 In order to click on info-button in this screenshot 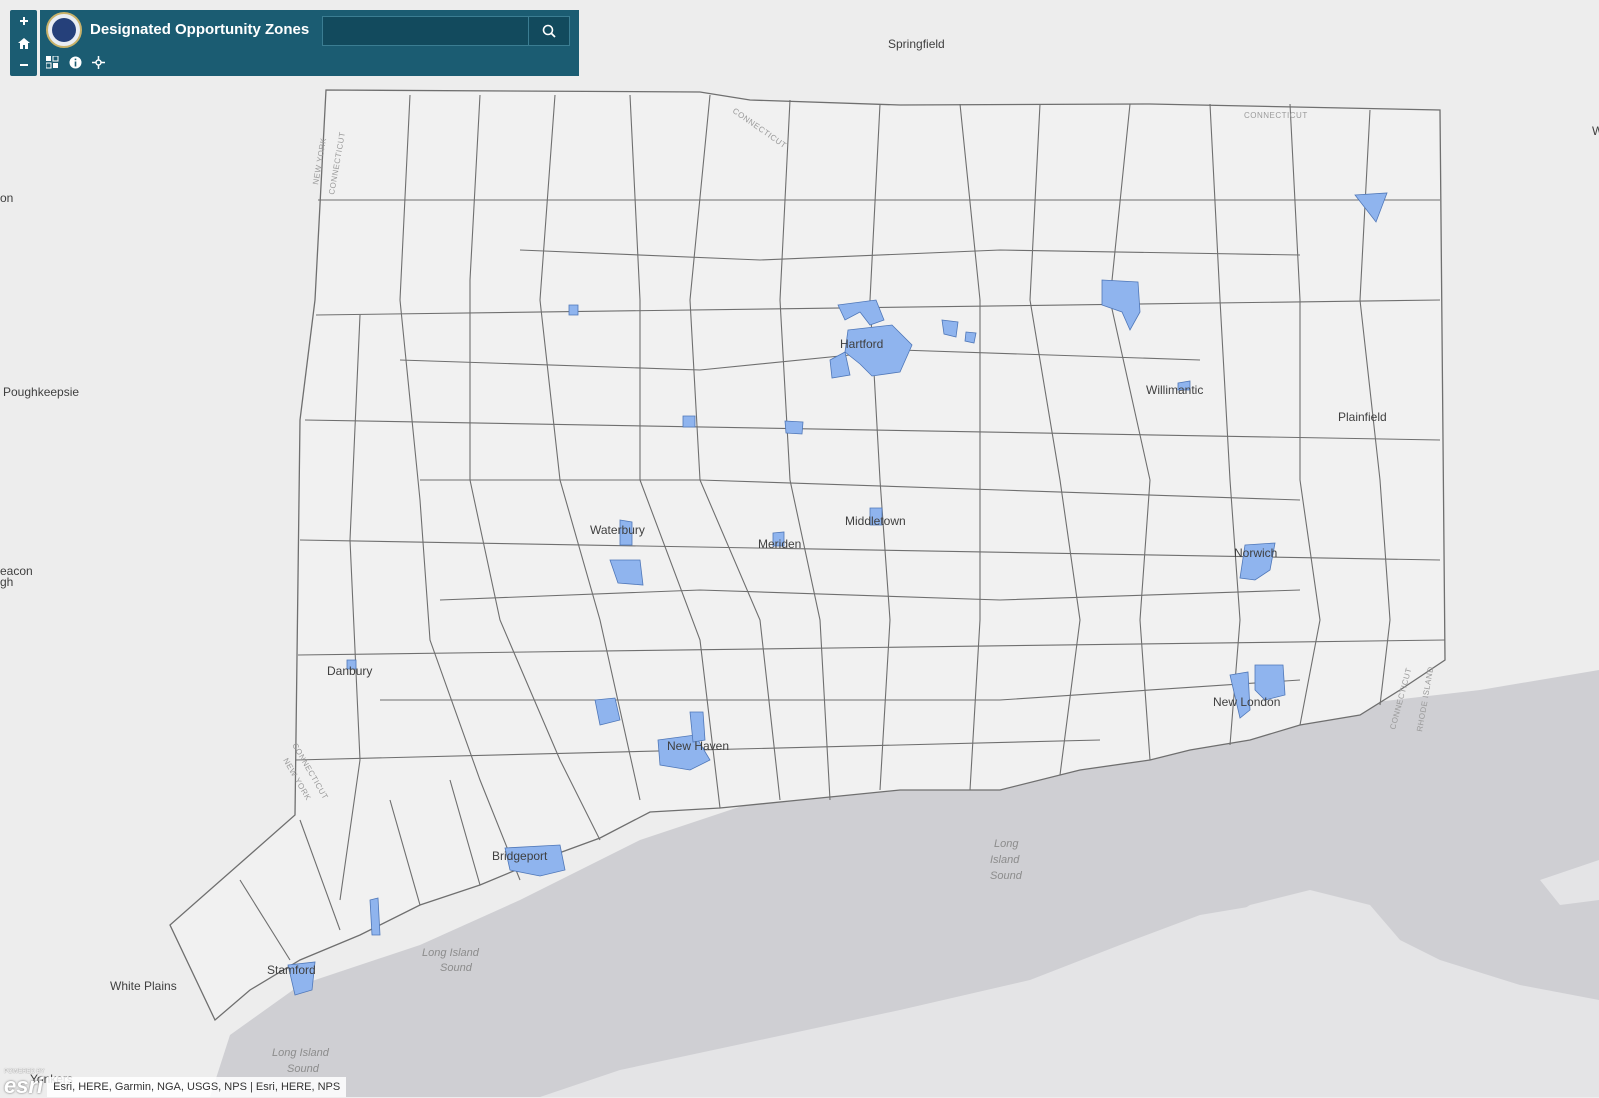, I will do `click(75, 62)`.